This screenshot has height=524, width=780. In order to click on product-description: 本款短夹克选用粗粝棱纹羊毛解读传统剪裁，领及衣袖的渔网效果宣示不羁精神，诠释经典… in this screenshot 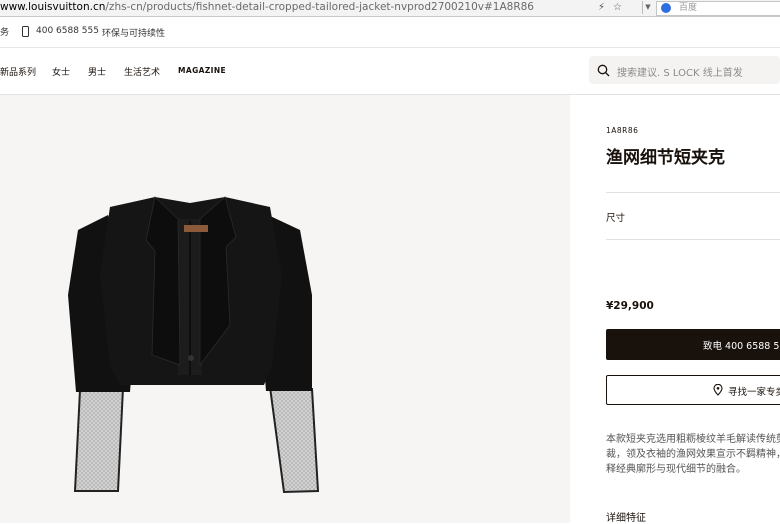, I will do `click(693, 454)`.